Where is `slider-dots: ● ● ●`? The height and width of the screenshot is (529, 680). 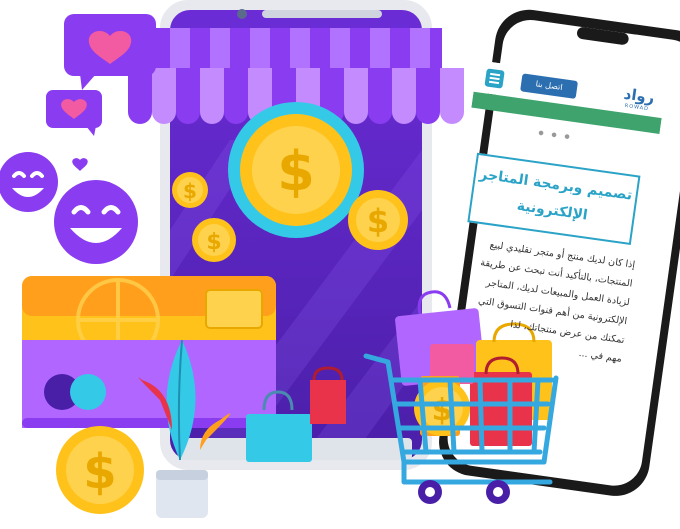 slider-dots: ● ● ● is located at coordinates (555, 135).